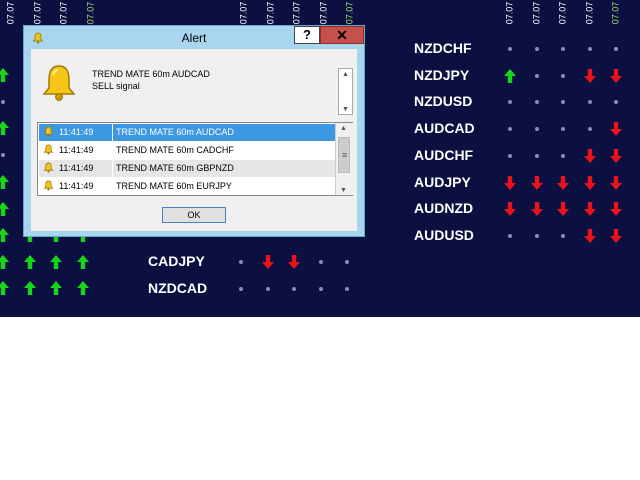  What do you see at coordinates (342, 35) in the screenshot?
I see `close-button: ✕` at bounding box center [342, 35].